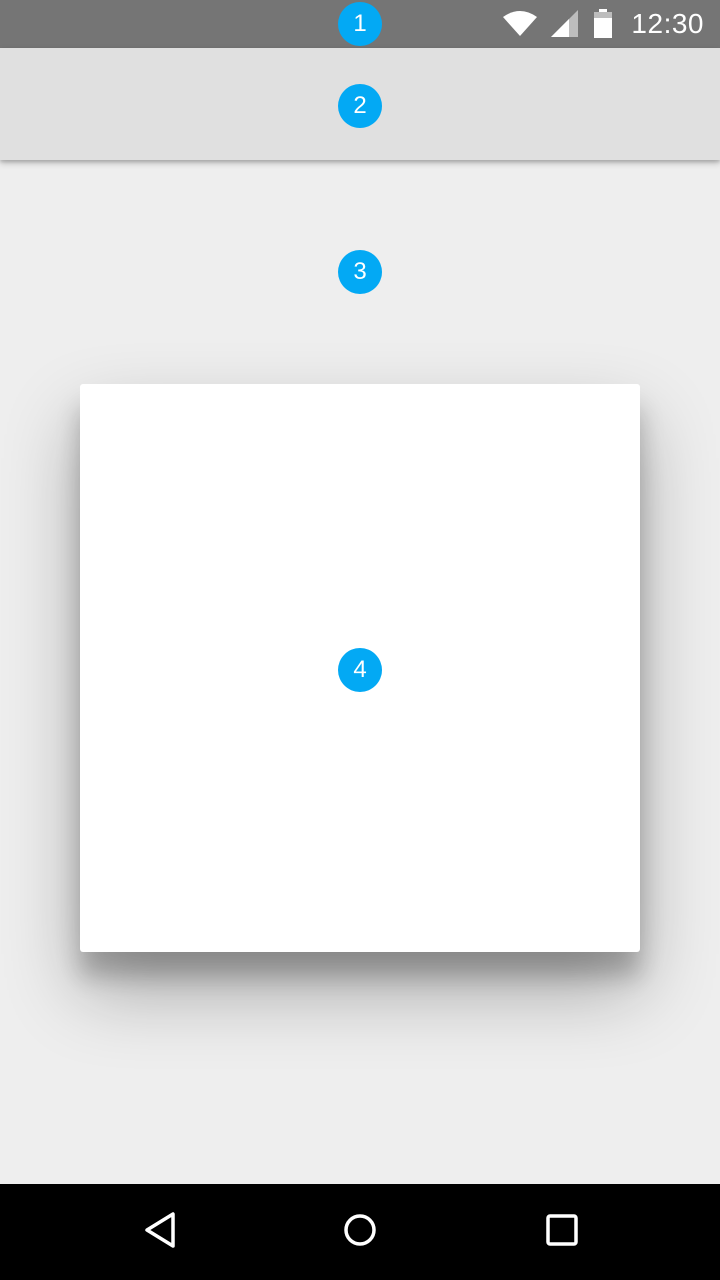  Describe the element at coordinates (360, 106) in the screenshot. I see `badge-app-bar: 2` at that location.